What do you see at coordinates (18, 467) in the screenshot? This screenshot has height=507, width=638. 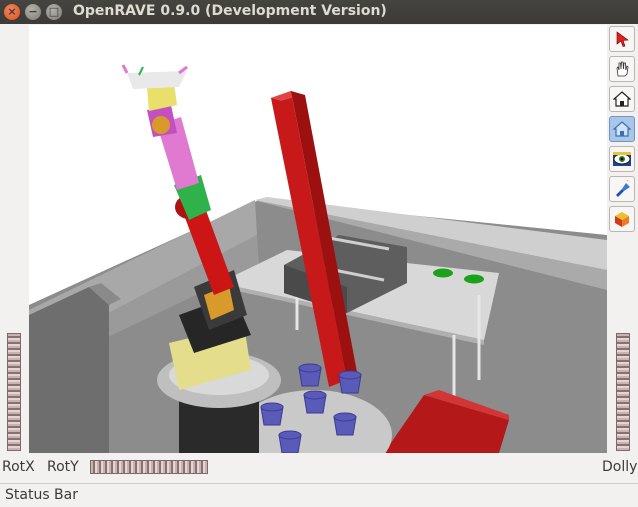 I see `rot-x-label: RotX` at bounding box center [18, 467].